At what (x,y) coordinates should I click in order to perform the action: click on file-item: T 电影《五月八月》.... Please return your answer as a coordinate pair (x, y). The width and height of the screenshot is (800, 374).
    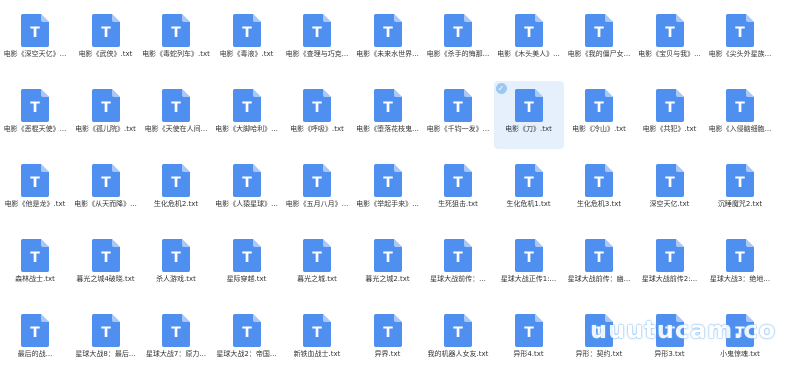
    Looking at the image, I should click on (317, 190).